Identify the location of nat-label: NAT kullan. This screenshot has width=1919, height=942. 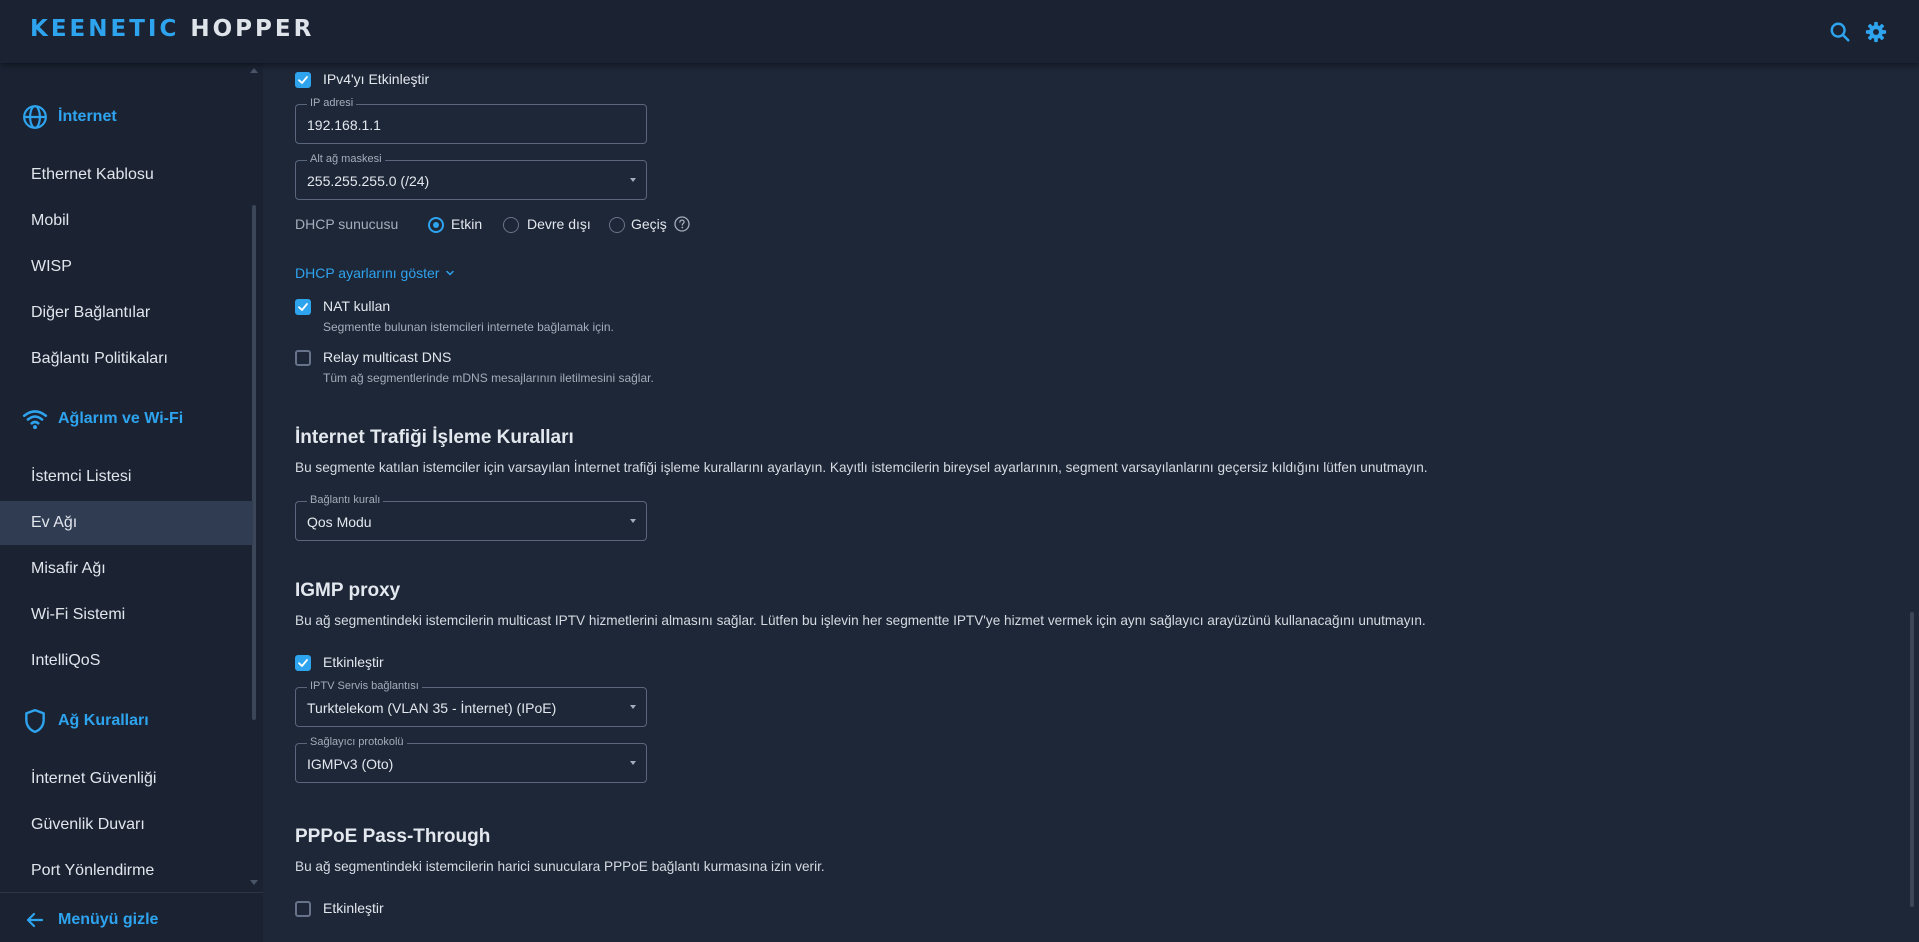
(357, 306).